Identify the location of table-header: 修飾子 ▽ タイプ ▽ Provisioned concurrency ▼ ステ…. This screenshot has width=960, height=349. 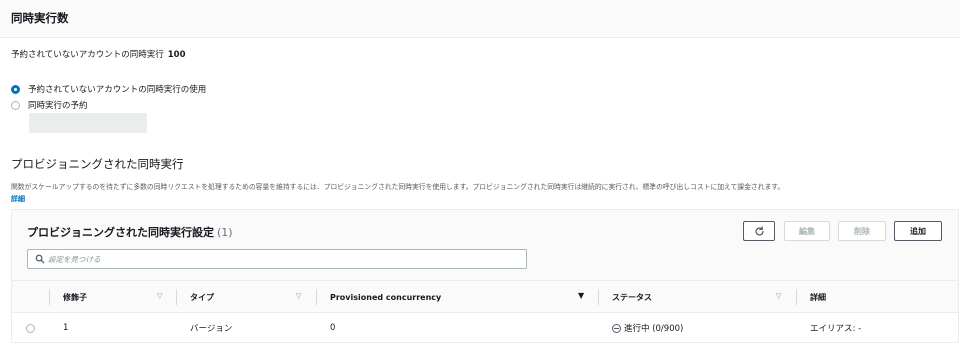
(485, 297).